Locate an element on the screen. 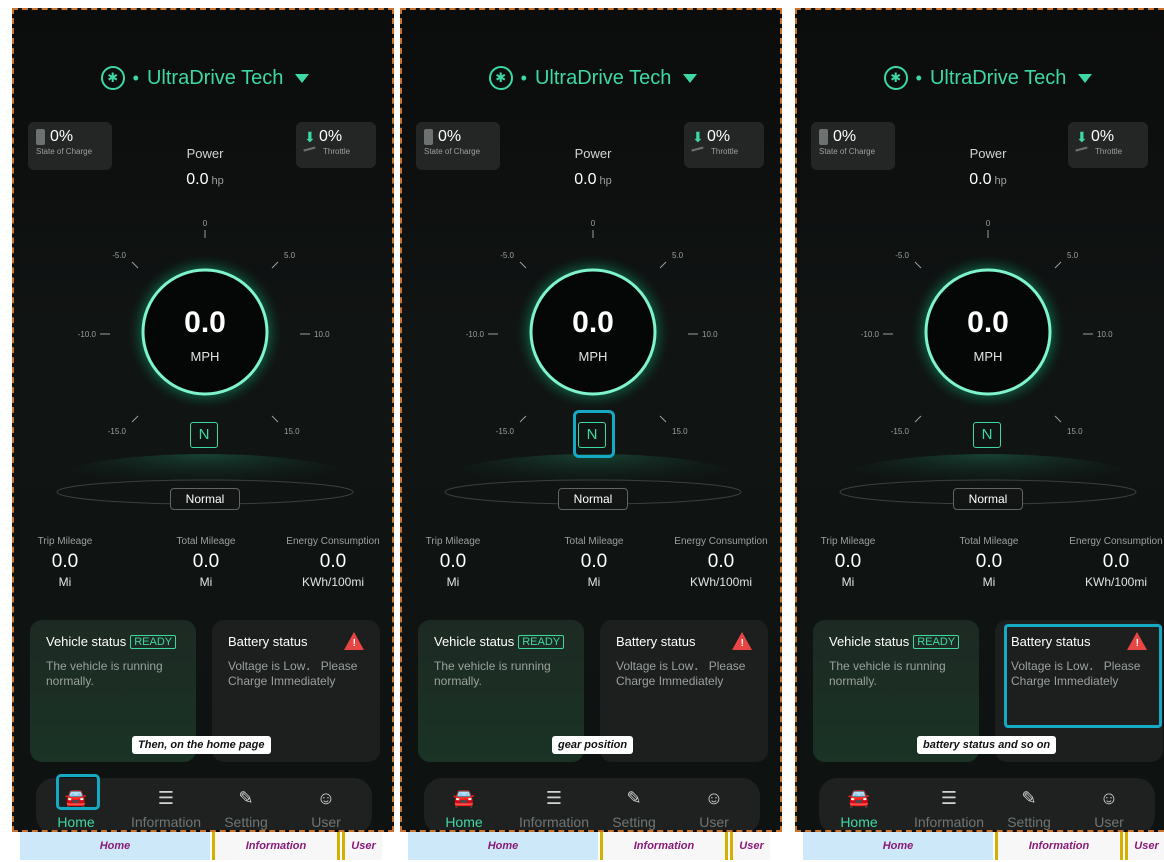 The image size is (1164, 862). vehicle-status-title: Vehicle status READY is located at coordinates (113, 641).